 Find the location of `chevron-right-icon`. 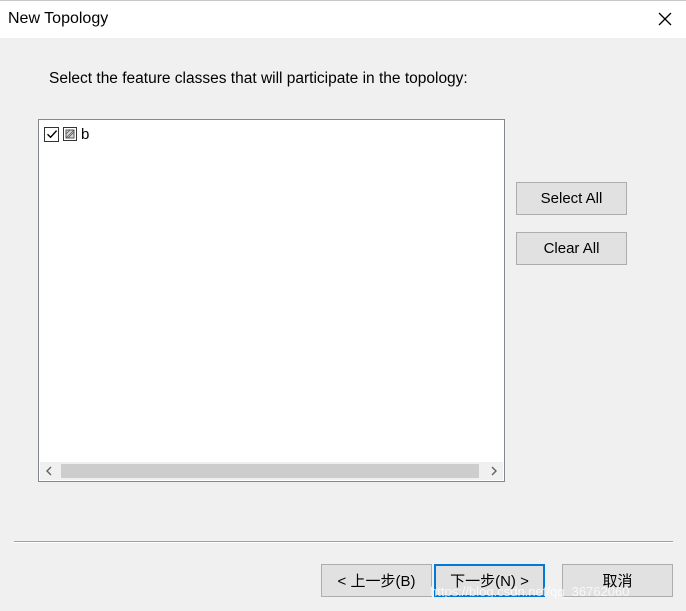

chevron-right-icon is located at coordinates (494, 471).